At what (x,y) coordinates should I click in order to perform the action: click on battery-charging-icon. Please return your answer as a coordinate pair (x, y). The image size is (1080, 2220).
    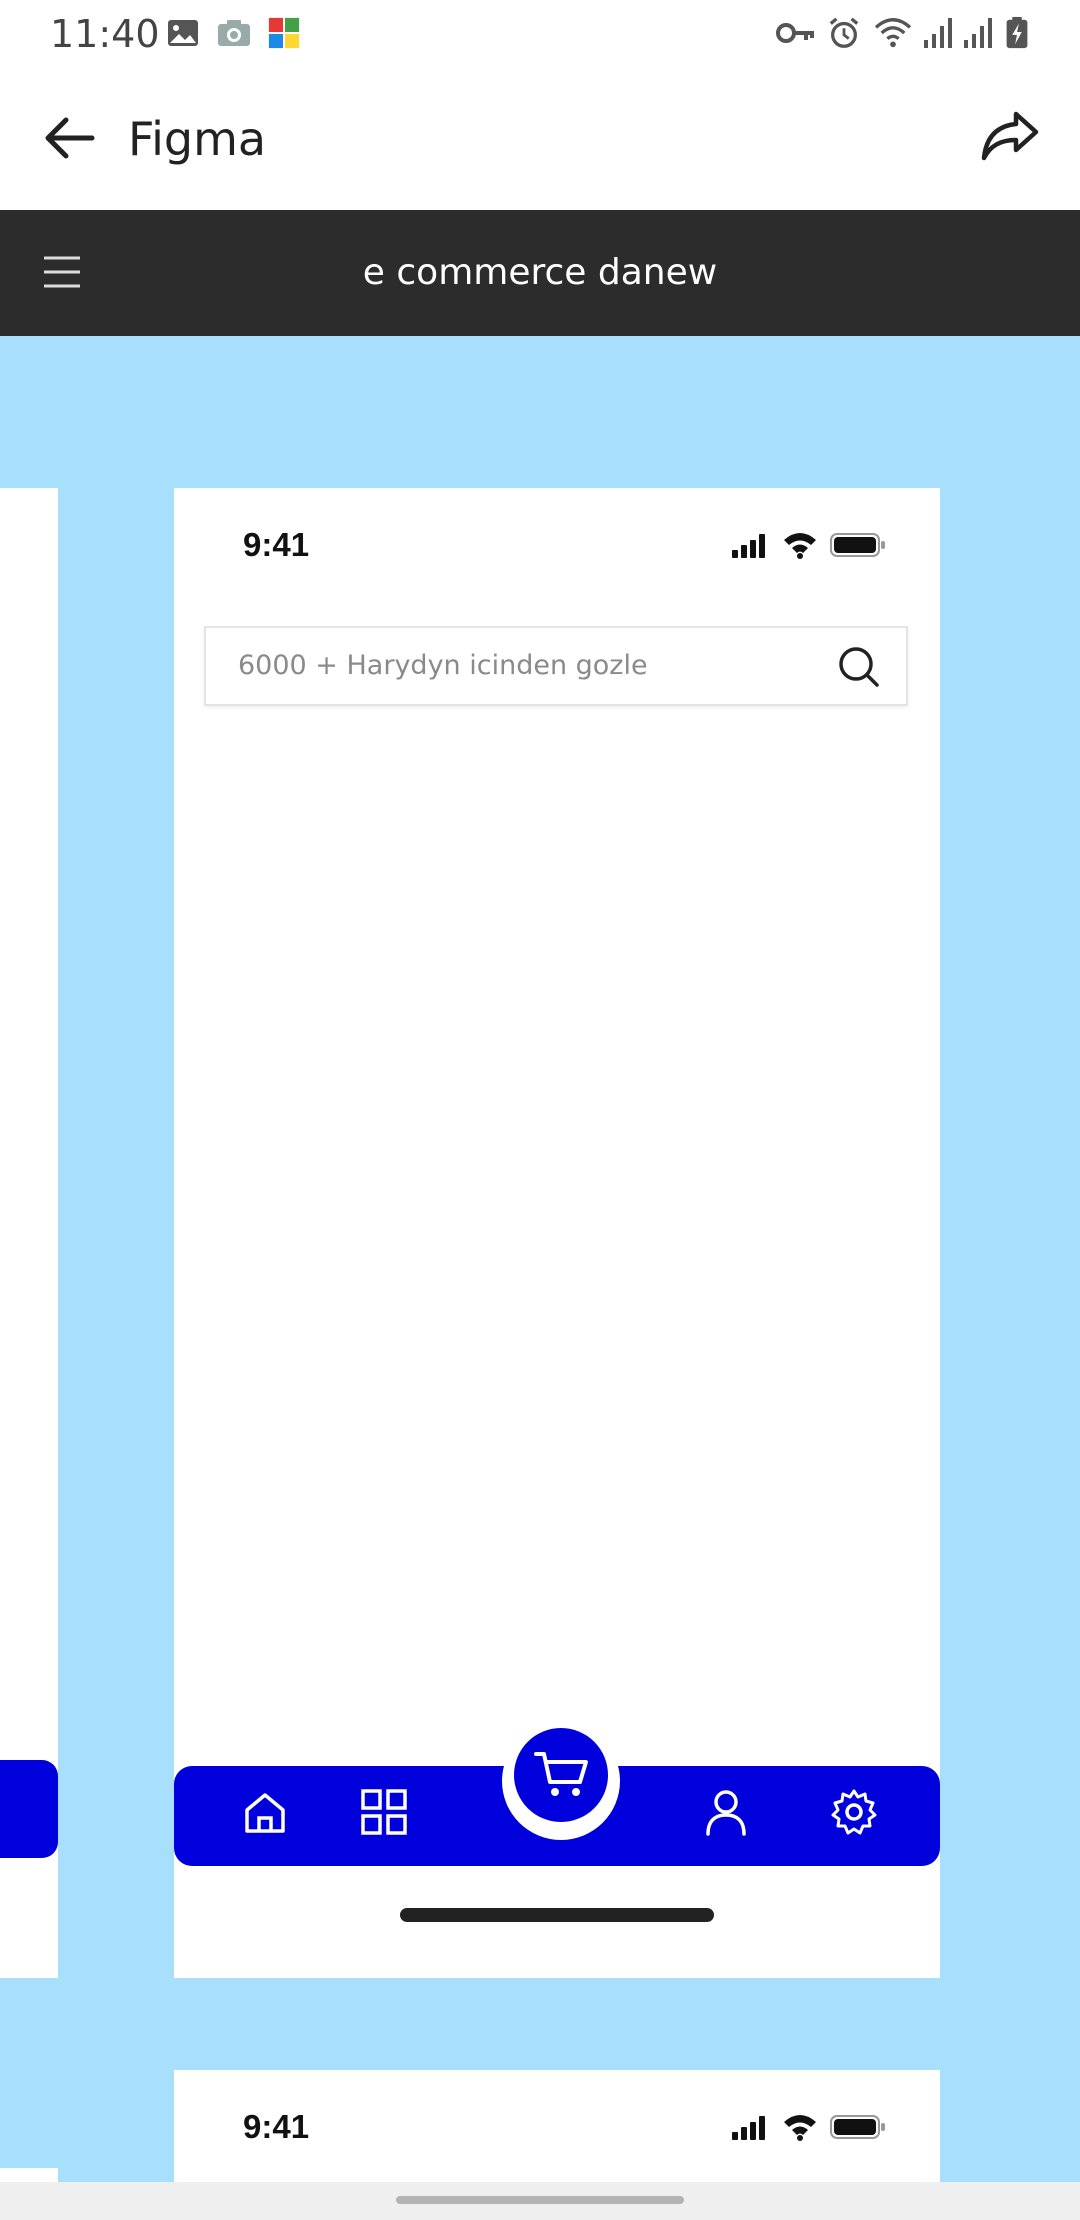
    Looking at the image, I should click on (1017, 32).